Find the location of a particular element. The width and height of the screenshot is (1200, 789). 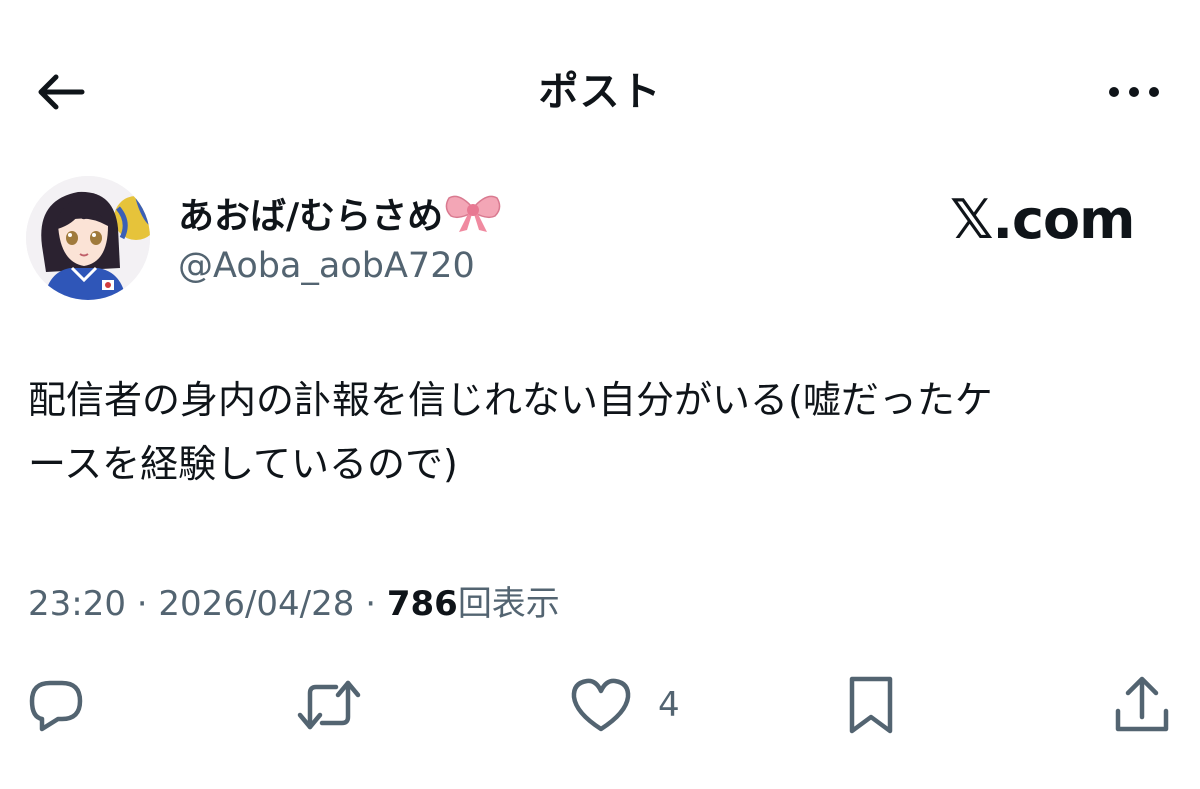

top-bar: ポスト is located at coordinates (600, 92).